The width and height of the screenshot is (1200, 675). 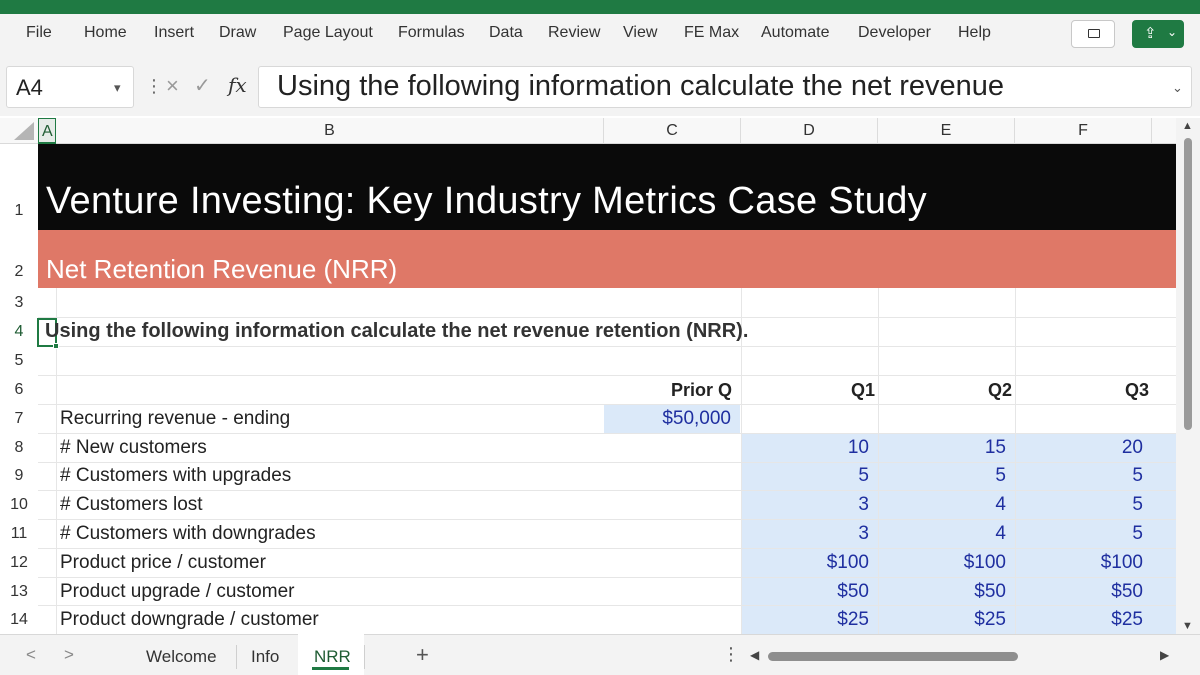 What do you see at coordinates (893, 656) in the screenshot?
I see `horizontal-scroll-thumb` at bounding box center [893, 656].